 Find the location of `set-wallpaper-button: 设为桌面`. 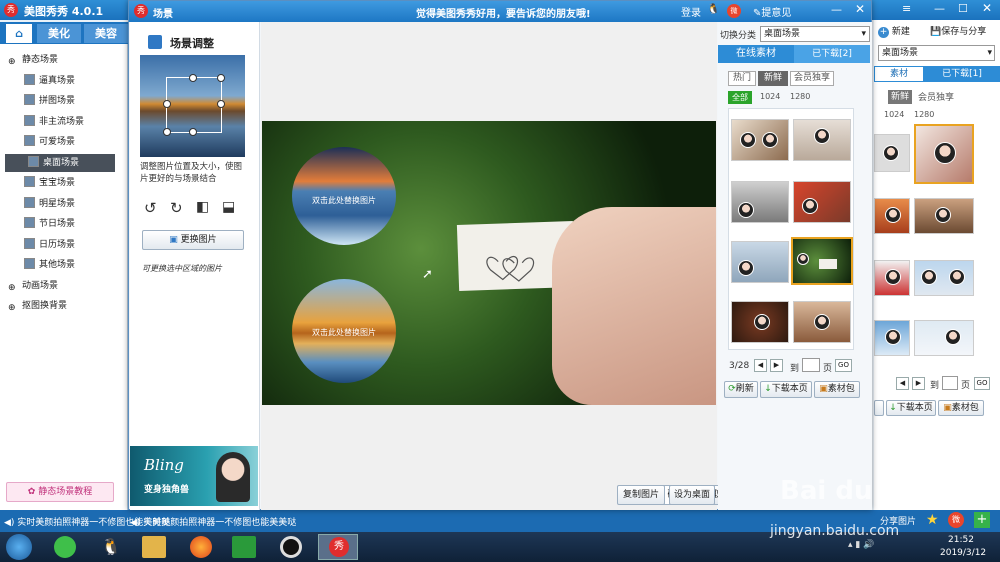

set-wallpaper-button: 设为桌面 is located at coordinates (692, 495).